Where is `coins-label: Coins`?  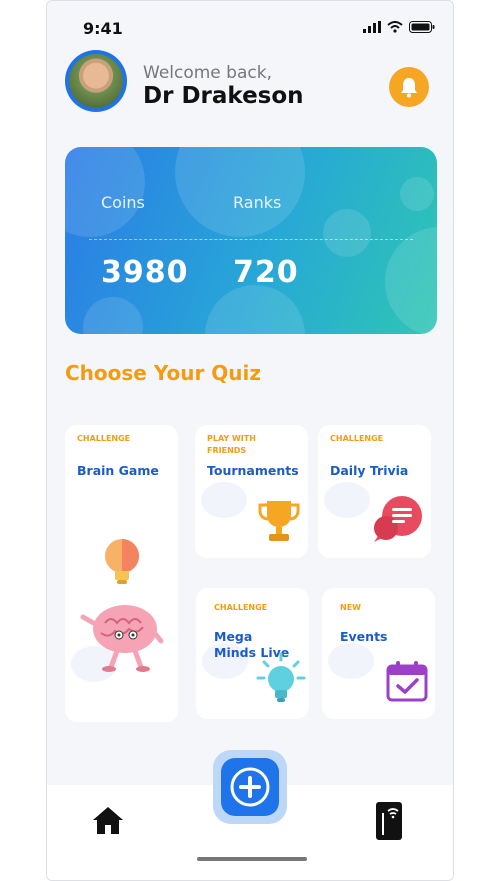 coins-label: Coins is located at coordinates (123, 202).